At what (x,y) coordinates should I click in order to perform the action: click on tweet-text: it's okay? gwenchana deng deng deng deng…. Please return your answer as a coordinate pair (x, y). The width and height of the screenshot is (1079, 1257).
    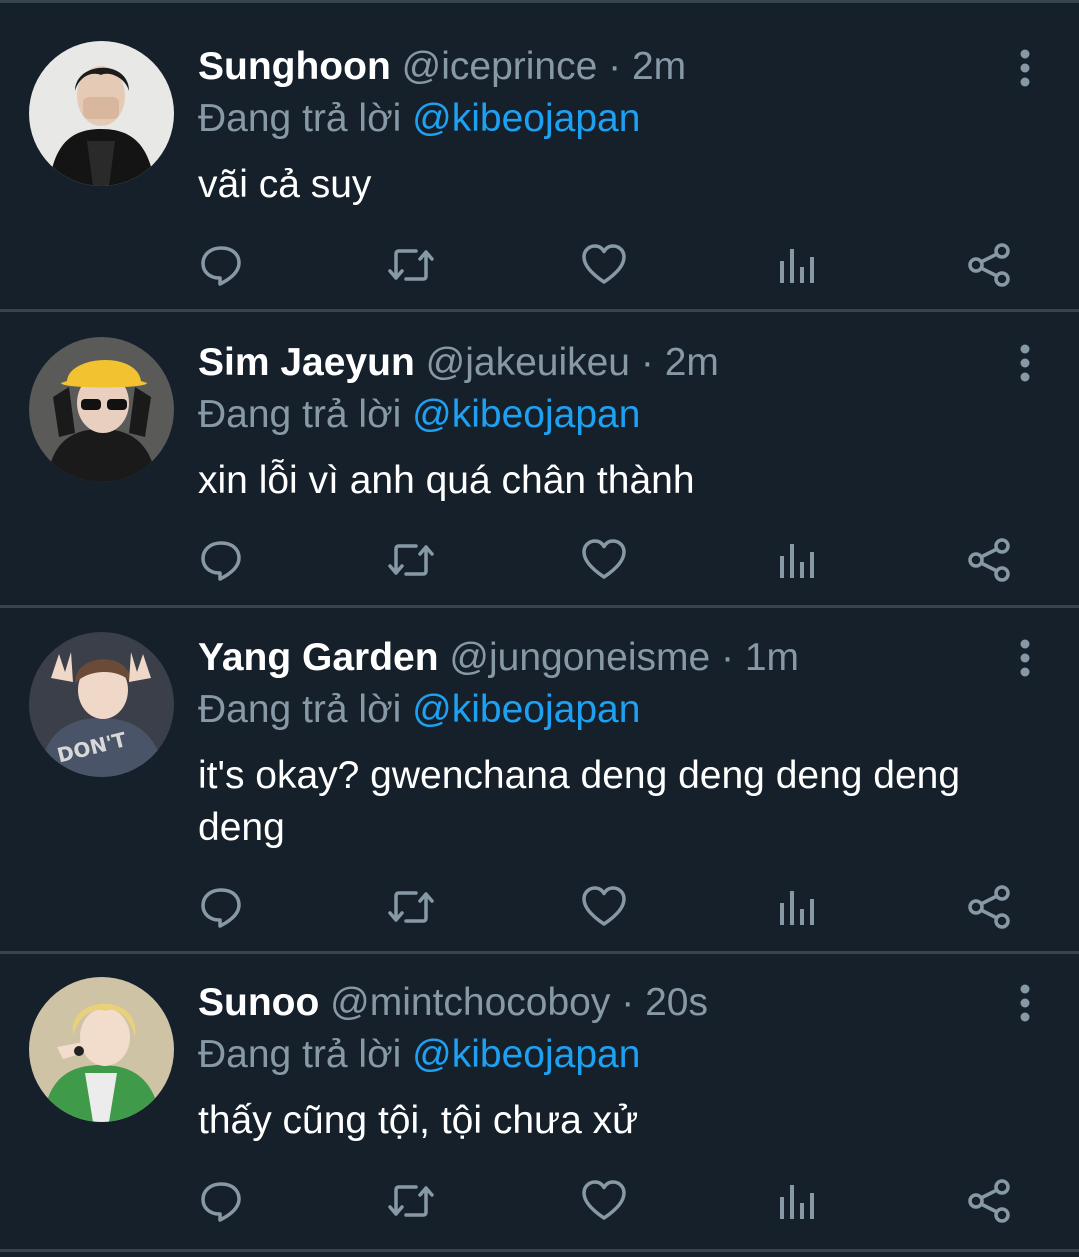
    Looking at the image, I should click on (579, 801).